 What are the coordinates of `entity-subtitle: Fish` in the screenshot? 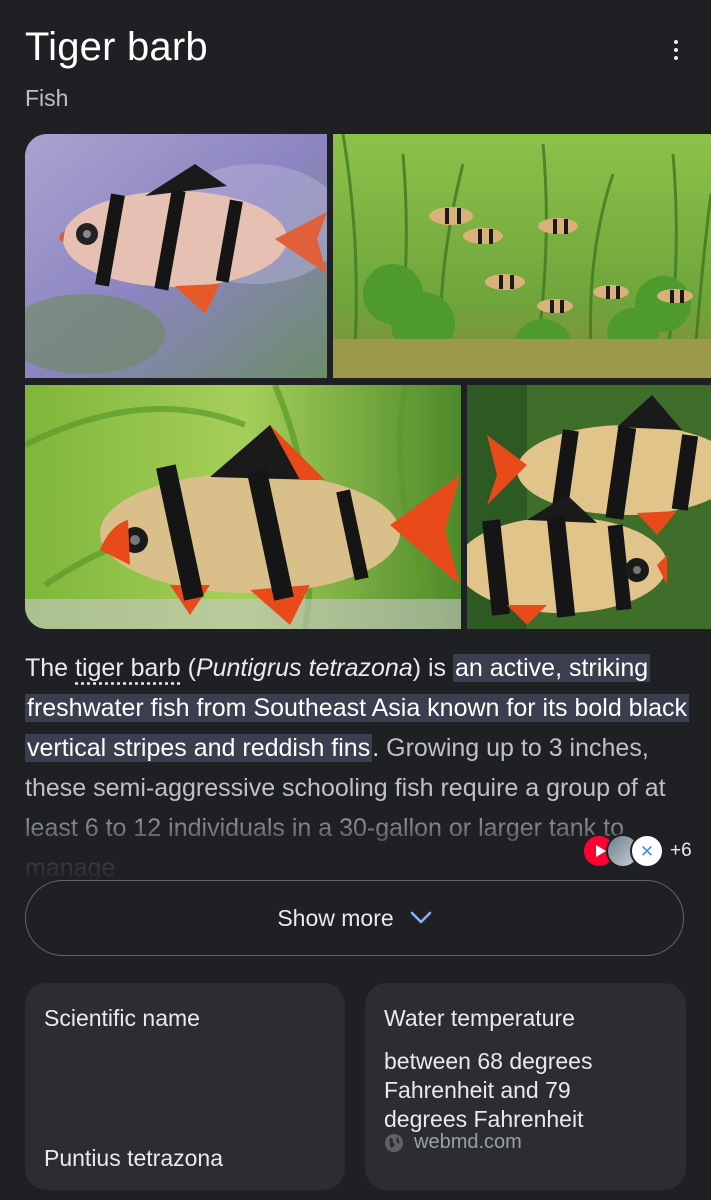 It's located at (47, 98).